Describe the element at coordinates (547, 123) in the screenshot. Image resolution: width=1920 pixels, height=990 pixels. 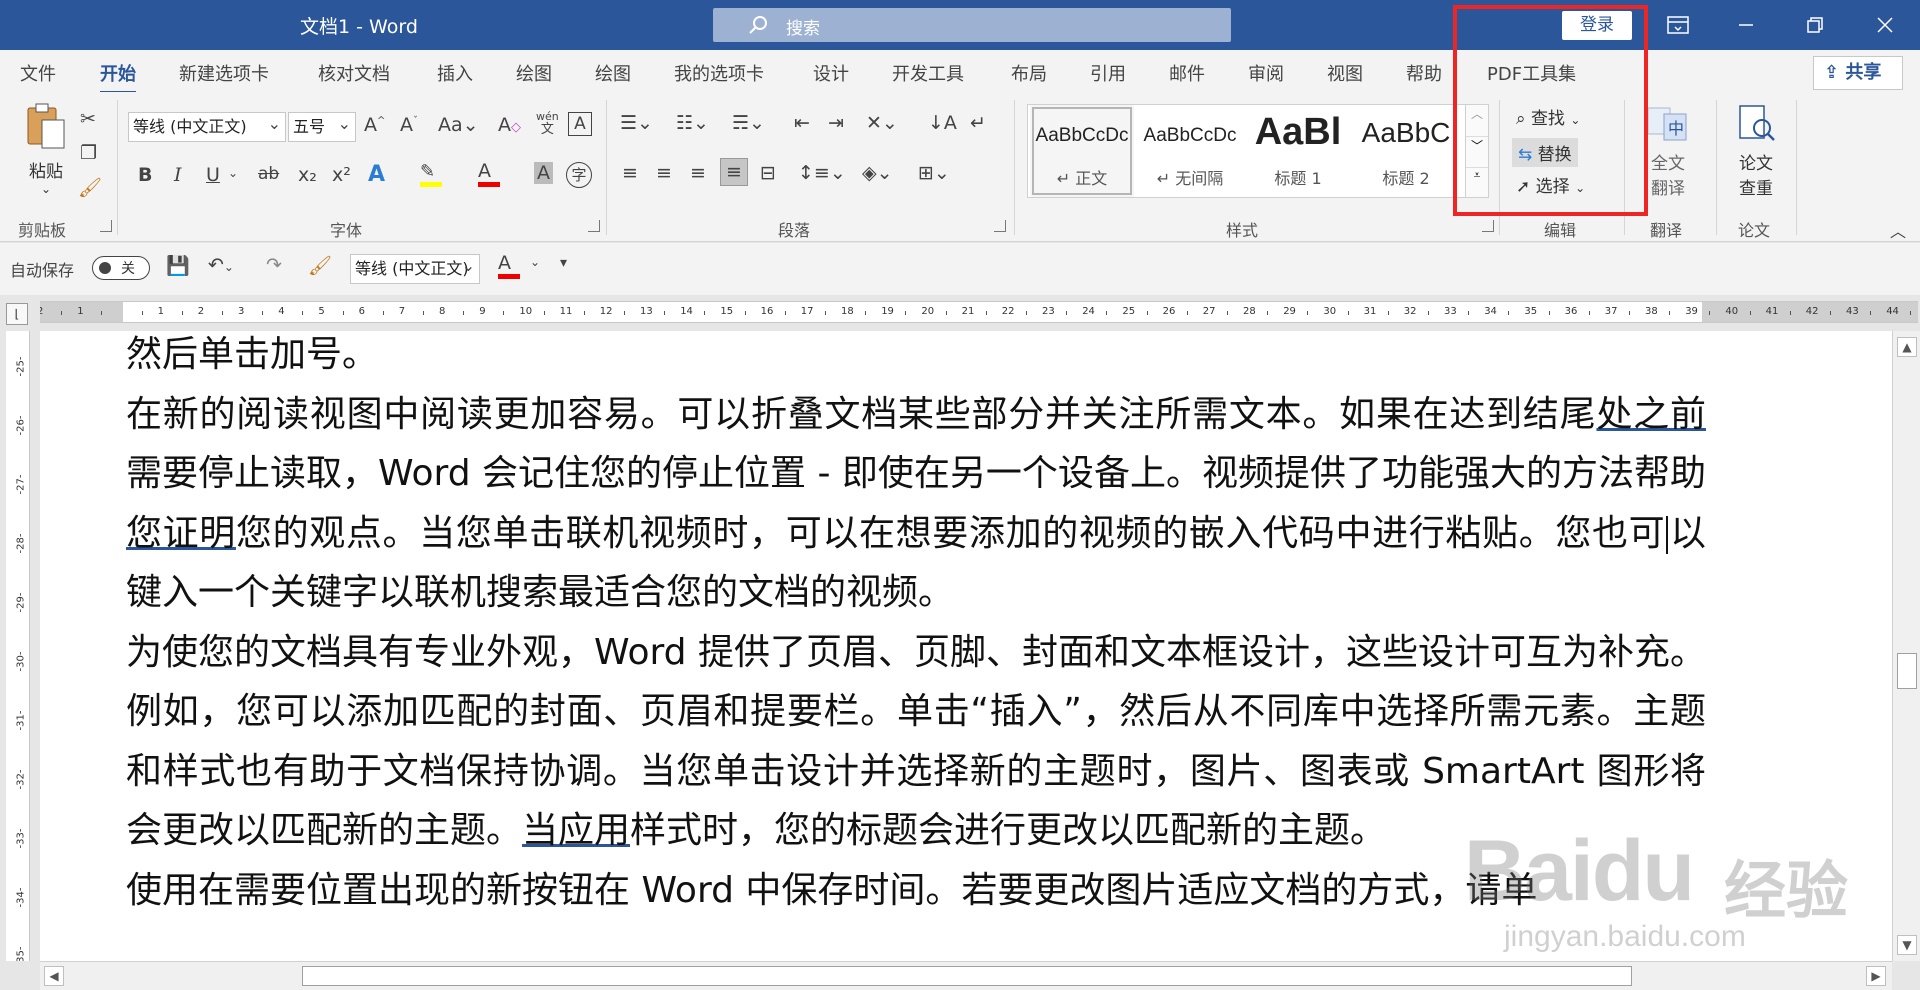
I see `phonetic-guide-icon: wén 文` at that location.